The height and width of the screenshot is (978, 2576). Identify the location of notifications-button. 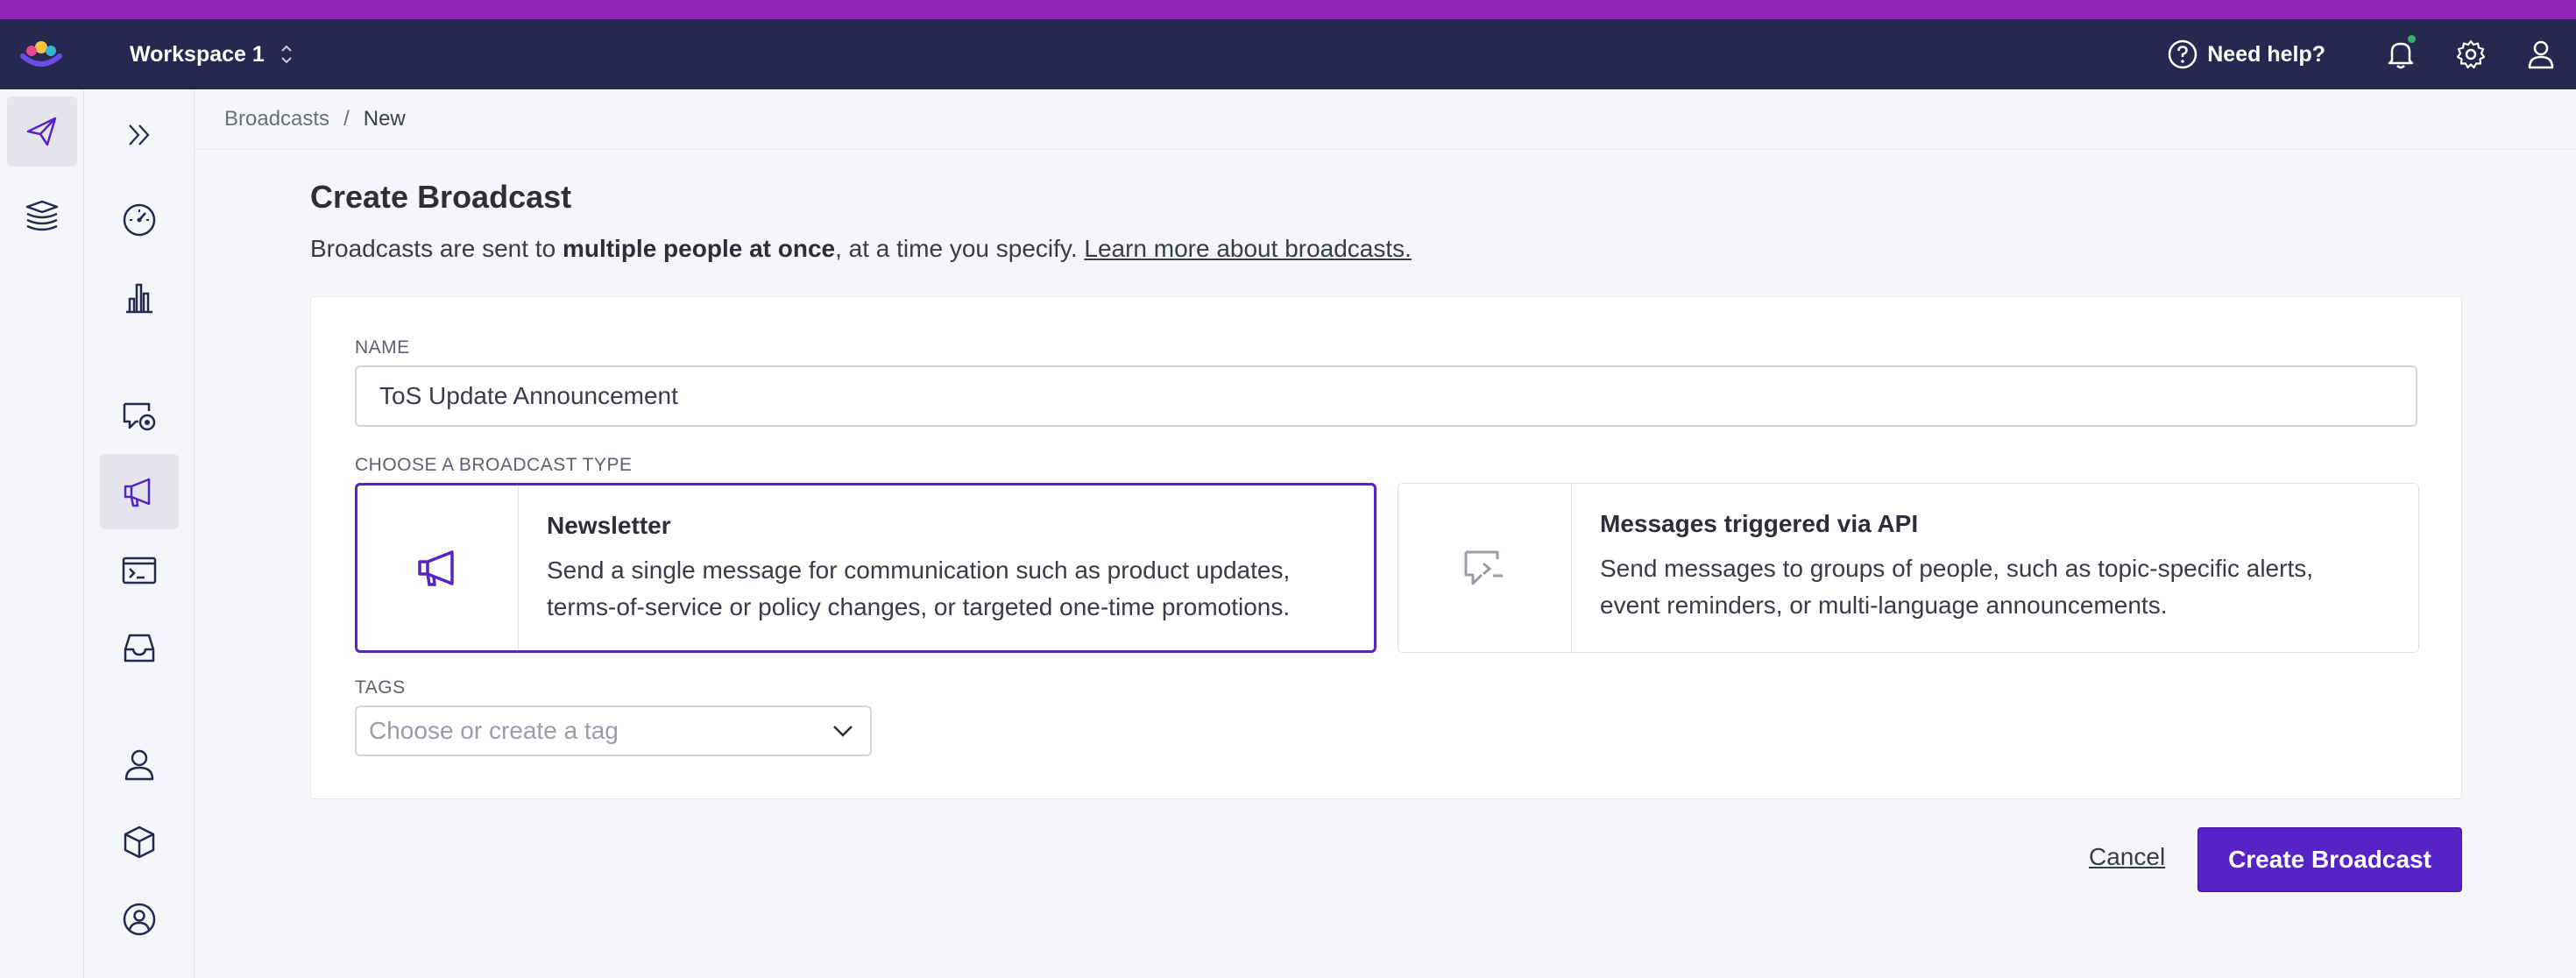
(2401, 54).